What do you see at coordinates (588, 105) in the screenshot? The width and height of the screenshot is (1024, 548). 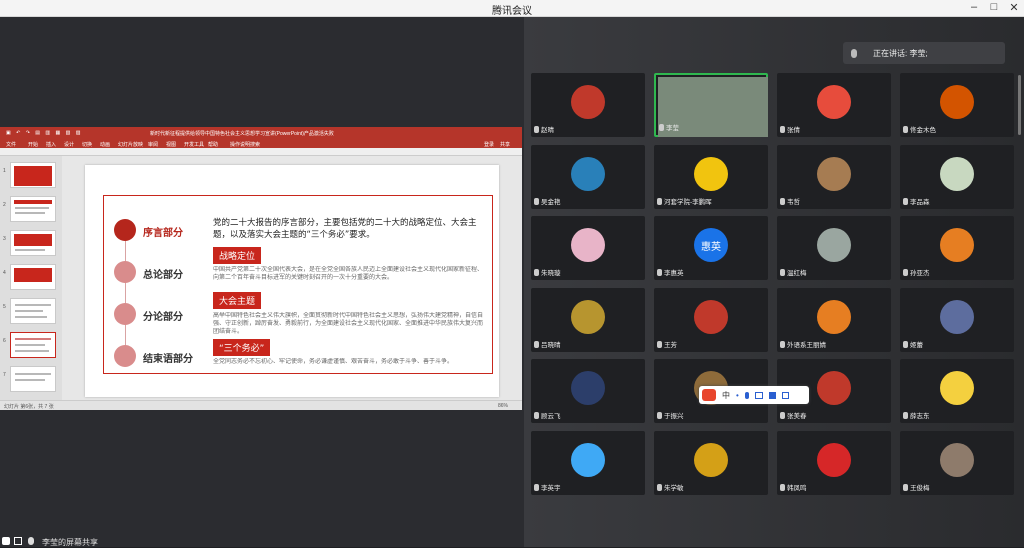 I see `participant-tile: 赵晴` at bounding box center [588, 105].